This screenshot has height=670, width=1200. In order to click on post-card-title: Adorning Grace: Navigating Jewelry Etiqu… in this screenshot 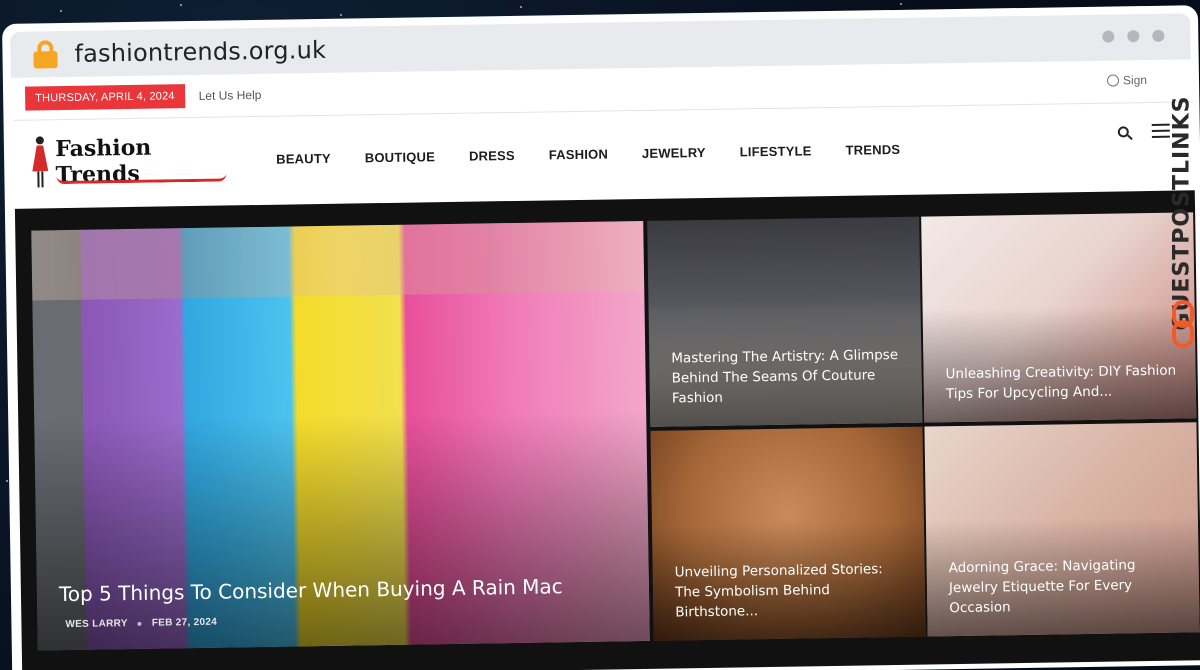, I will do `click(1065, 587)`.